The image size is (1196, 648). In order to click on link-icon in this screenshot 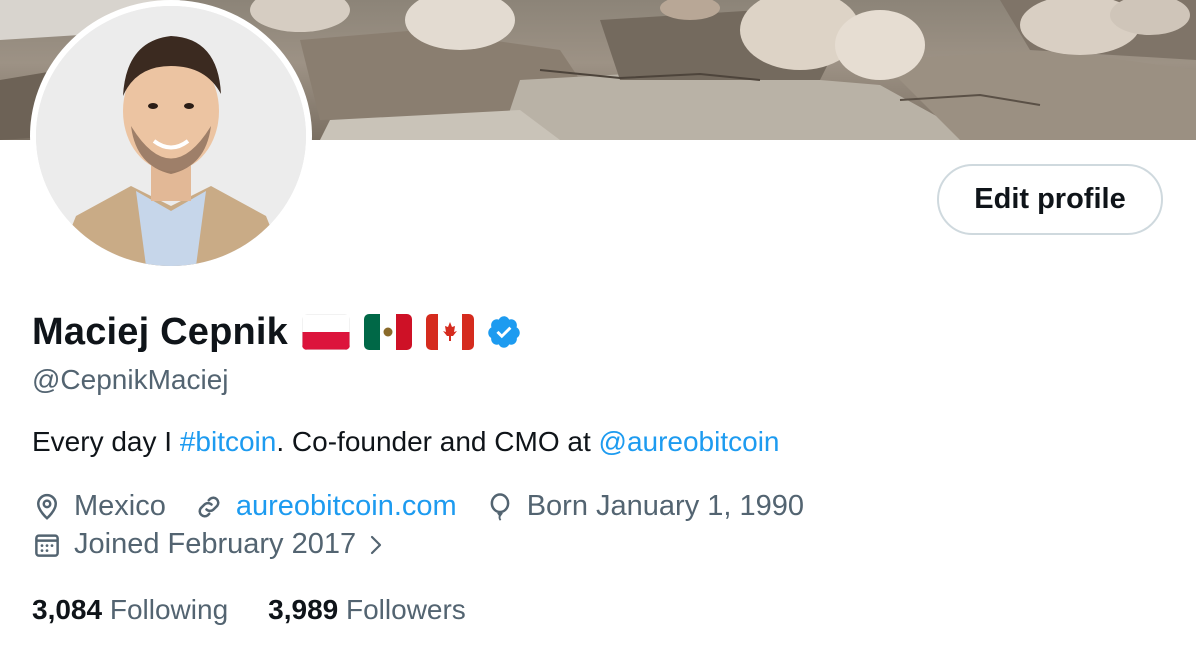, I will do `click(209, 506)`.